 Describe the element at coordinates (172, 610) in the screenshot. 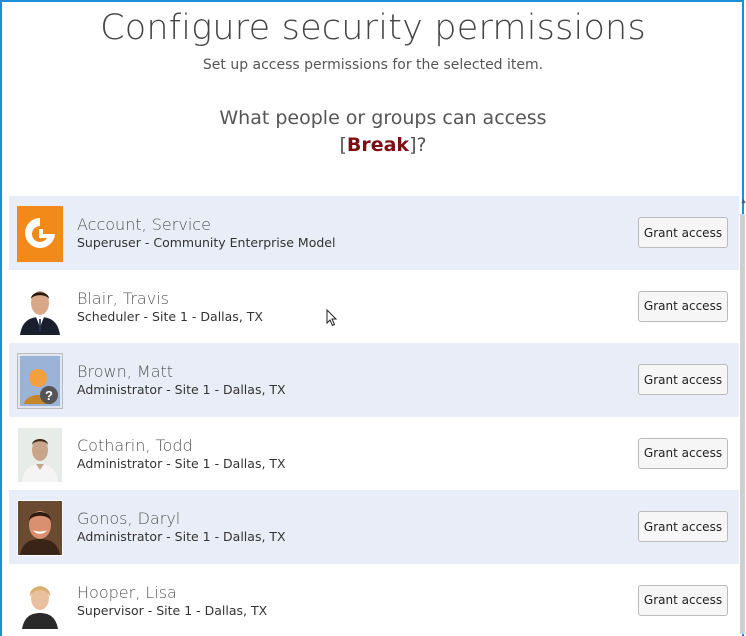

I see `user-role: Supervisor - Site 1 - Dallas, TX` at that location.